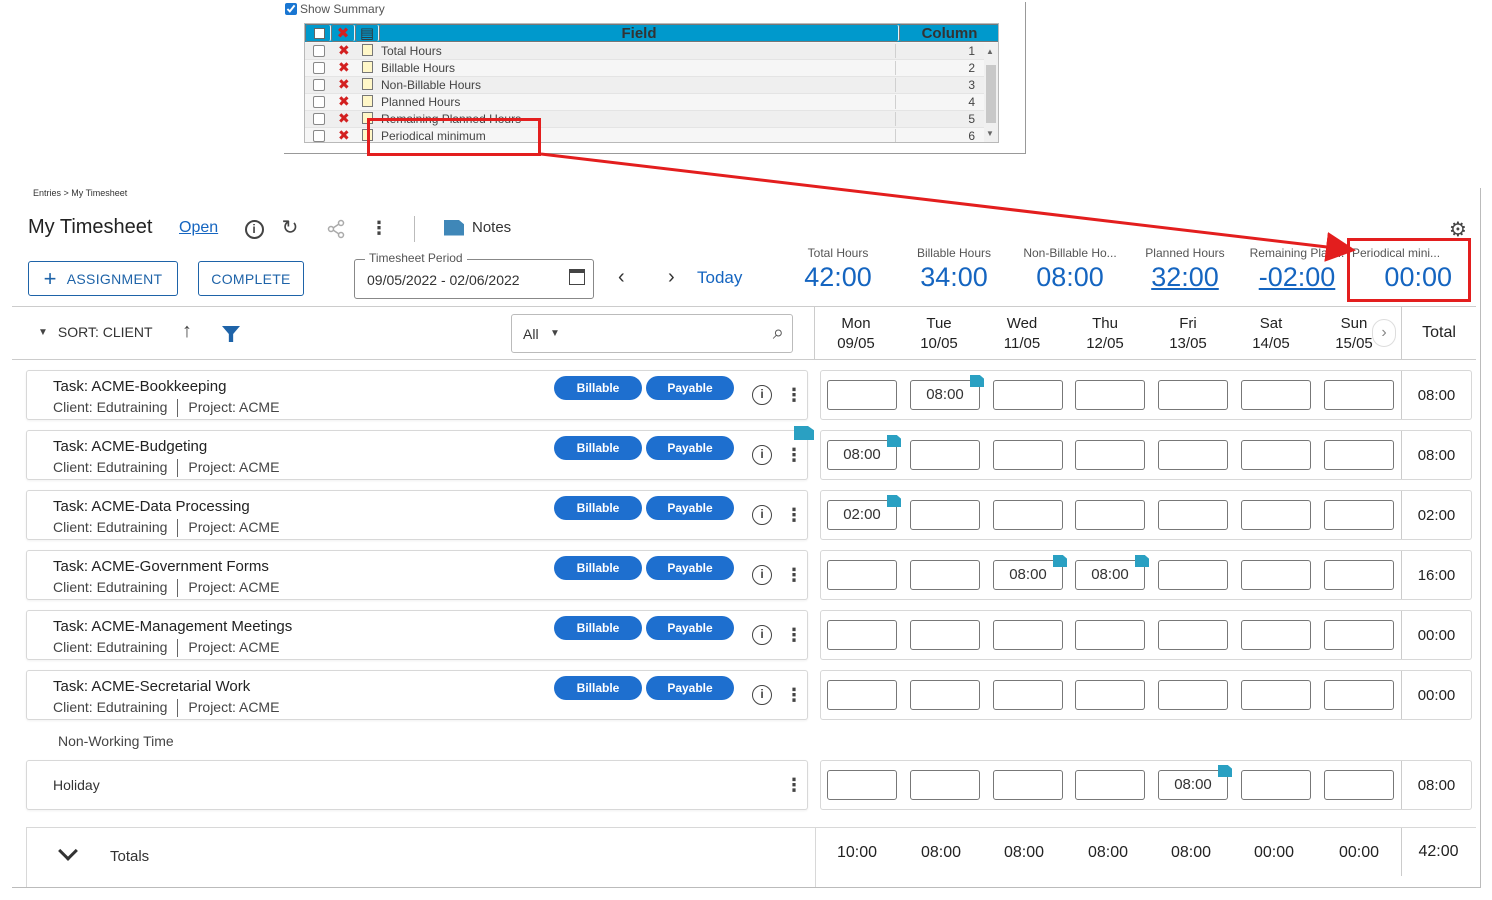 This screenshot has width=1492, height=900. What do you see at coordinates (948, 207) in the screenshot?
I see `callout-arrow` at bounding box center [948, 207].